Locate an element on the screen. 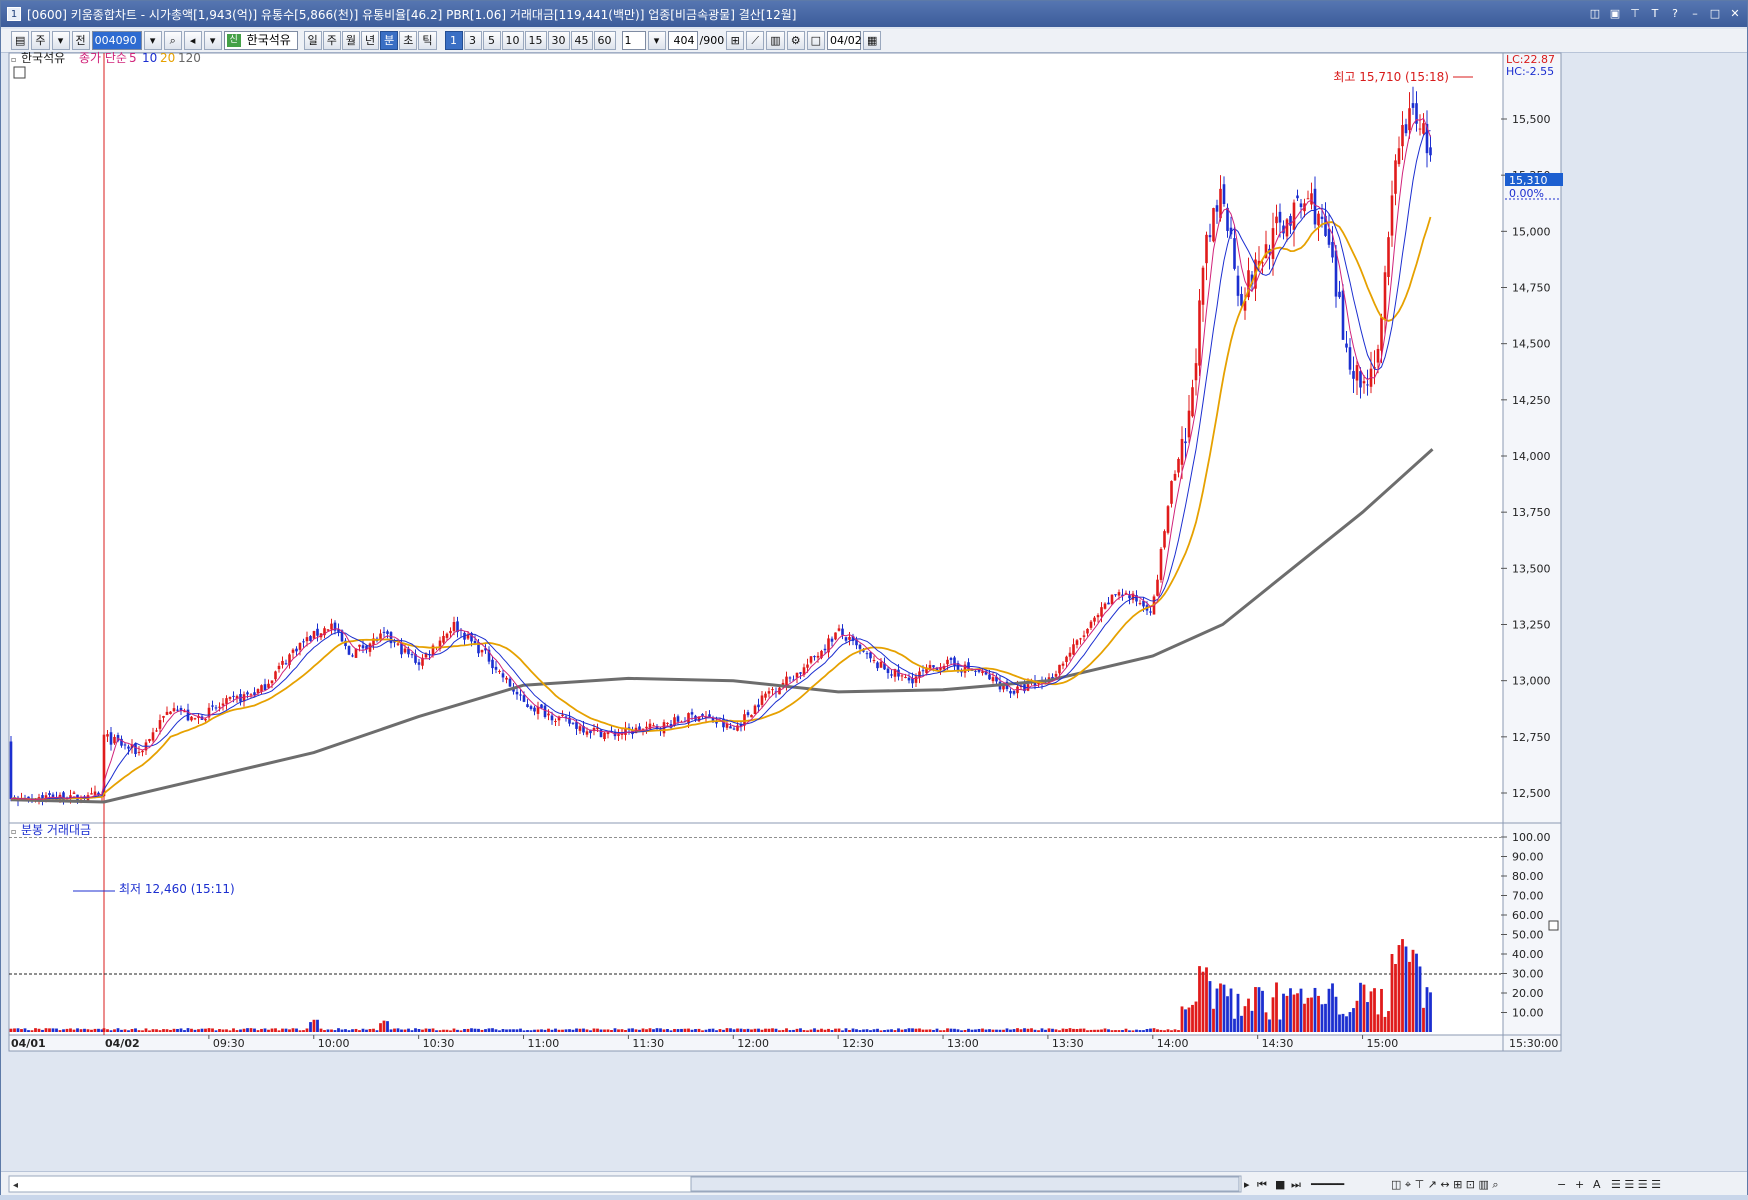 The width and height of the screenshot is (1748, 1200). price-tick-label: 13,000 is located at coordinates (1531, 681).